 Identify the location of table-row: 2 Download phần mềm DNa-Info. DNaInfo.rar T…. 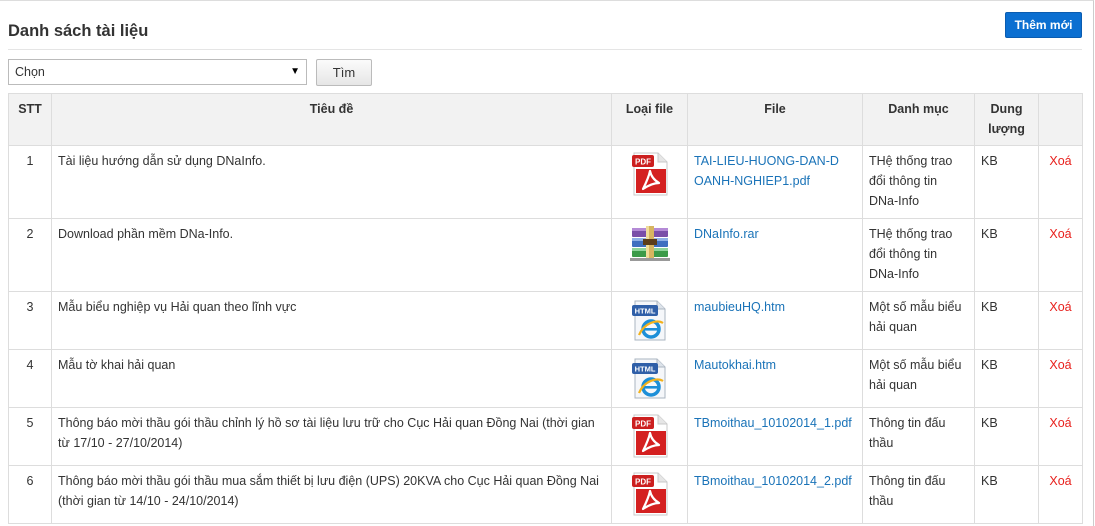
(545, 255).